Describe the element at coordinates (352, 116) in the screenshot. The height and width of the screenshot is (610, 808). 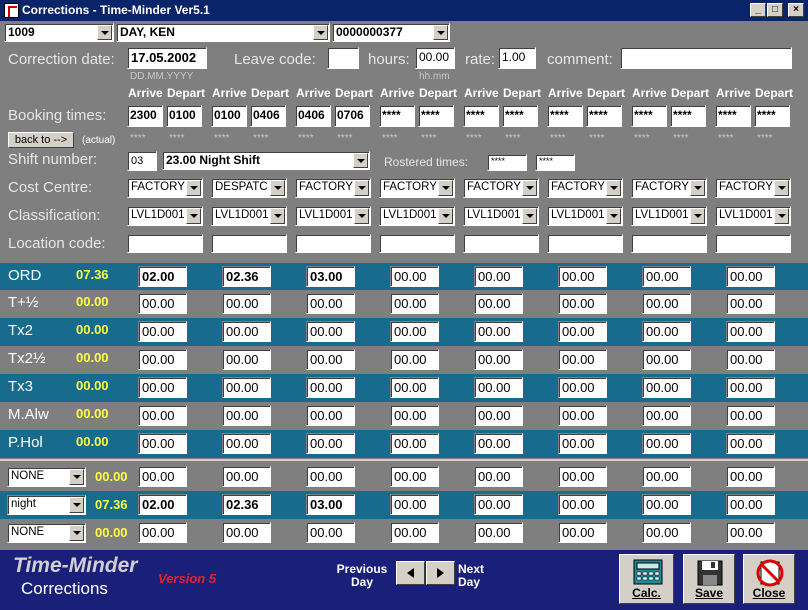
I see `booking-depart-field: 0706` at that location.